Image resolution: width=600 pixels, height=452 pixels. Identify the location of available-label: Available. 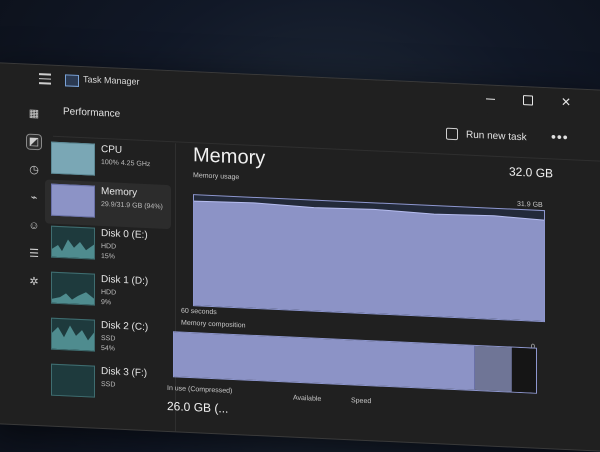
(307, 398).